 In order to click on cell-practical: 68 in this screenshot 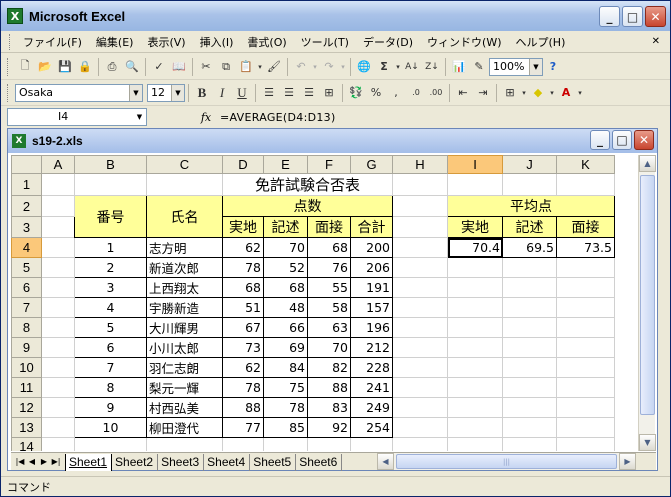, I will do `click(243, 287)`.